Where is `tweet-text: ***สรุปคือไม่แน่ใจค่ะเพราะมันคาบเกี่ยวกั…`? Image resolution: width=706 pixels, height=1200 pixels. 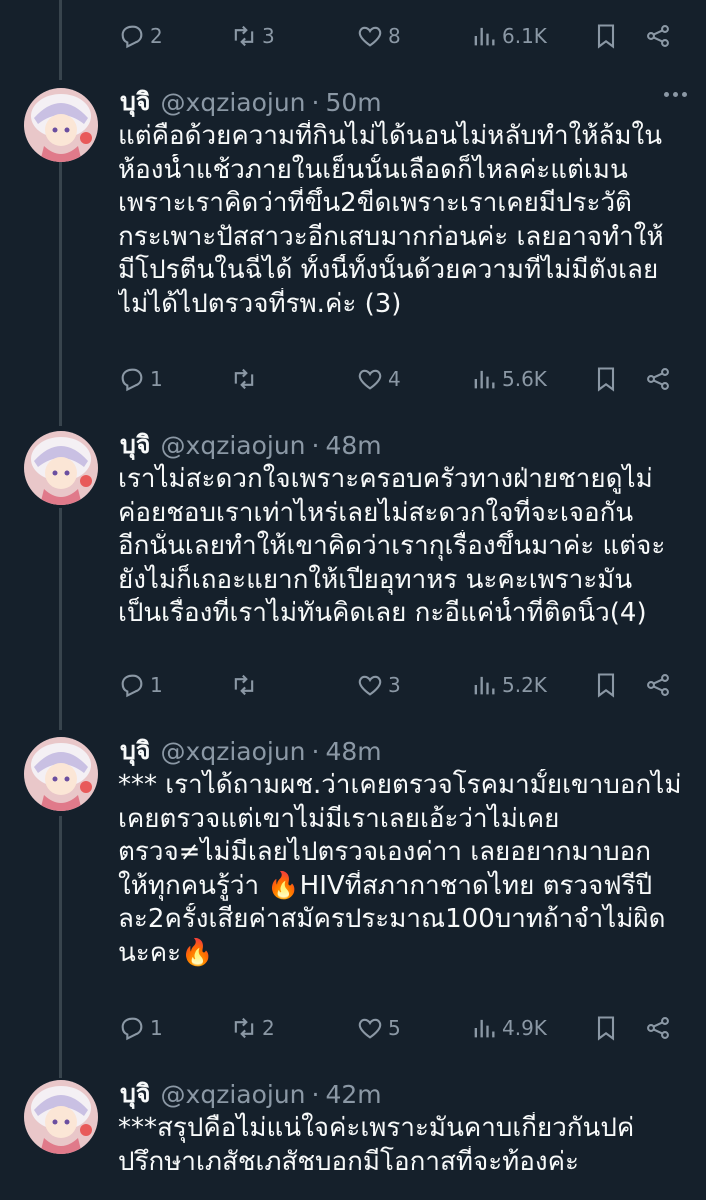 tweet-text: ***สรุปคือไม่แน่ใจค่ะเพราะมันคาบเกี่ยวกั… is located at coordinates (405, 1145).